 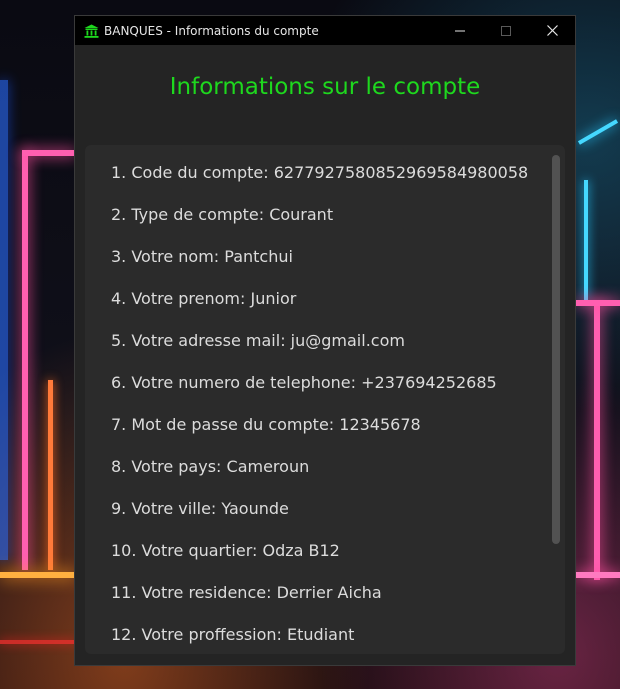 What do you see at coordinates (210, 466) in the screenshot?
I see `list-item: 8. Votre pays: Cameroun` at bounding box center [210, 466].